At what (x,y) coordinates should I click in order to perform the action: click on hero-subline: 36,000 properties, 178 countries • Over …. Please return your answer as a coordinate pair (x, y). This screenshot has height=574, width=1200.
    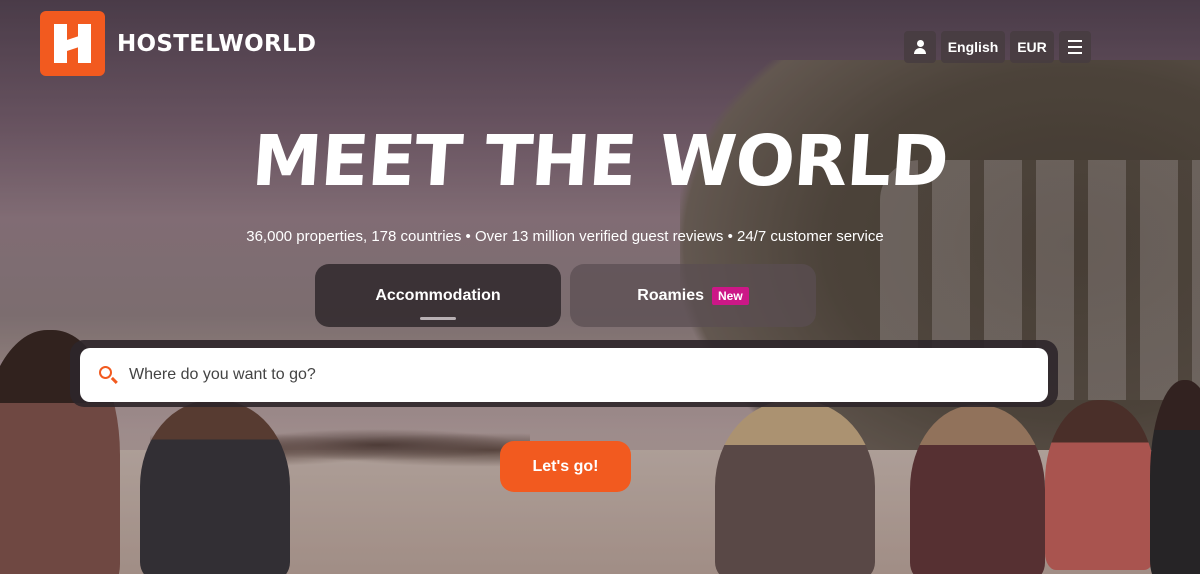
    Looking at the image, I should click on (565, 236).